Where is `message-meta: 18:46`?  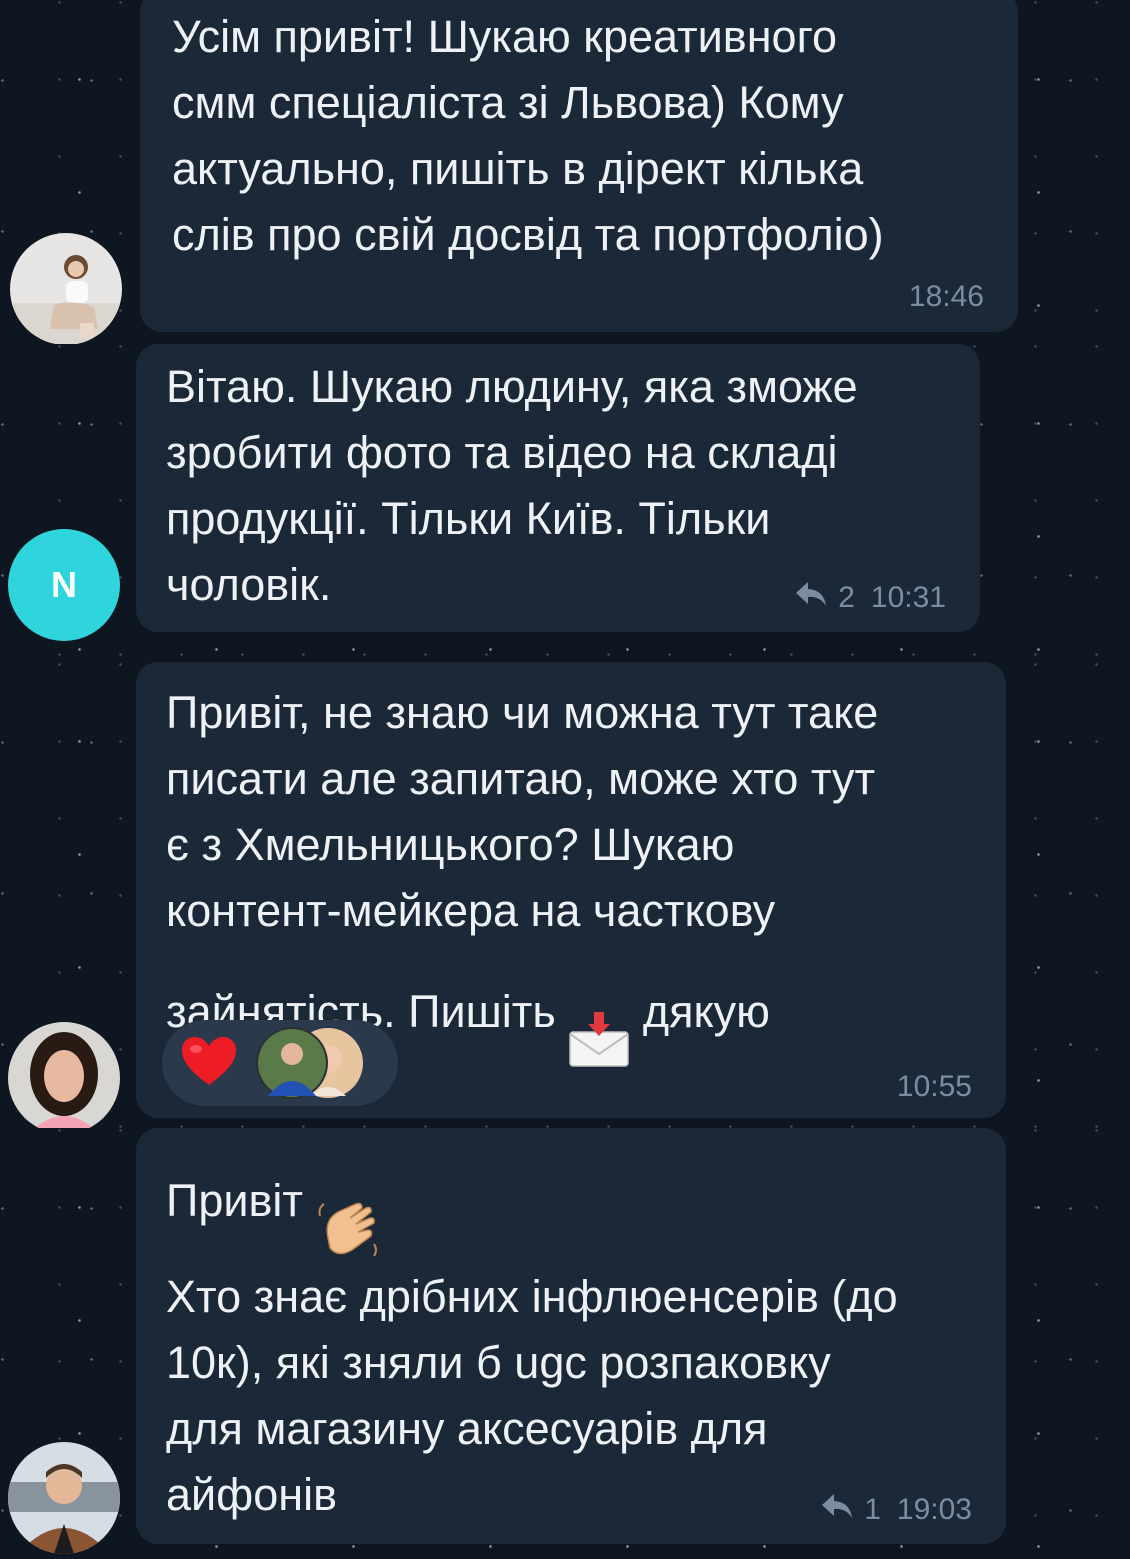 message-meta: 18:46 is located at coordinates (946, 297).